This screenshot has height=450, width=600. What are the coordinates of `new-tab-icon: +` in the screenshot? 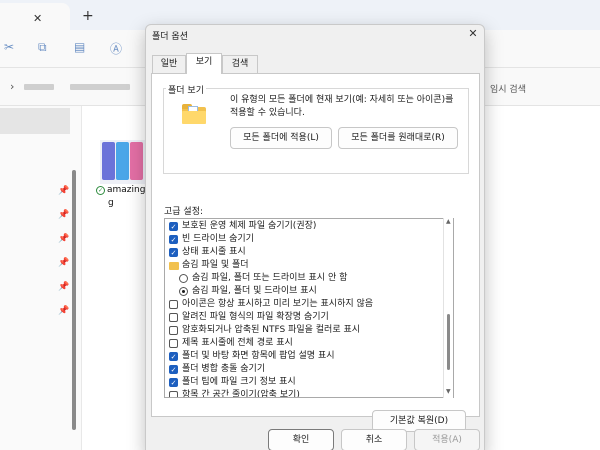 It's located at (88, 16).